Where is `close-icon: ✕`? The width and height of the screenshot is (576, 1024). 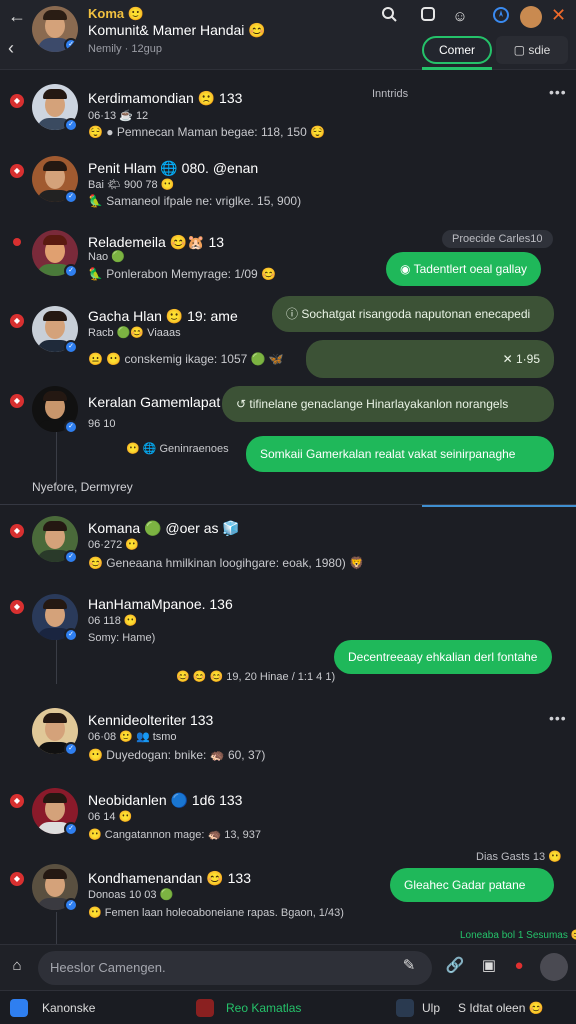
close-icon: ✕ is located at coordinates (558, 15).